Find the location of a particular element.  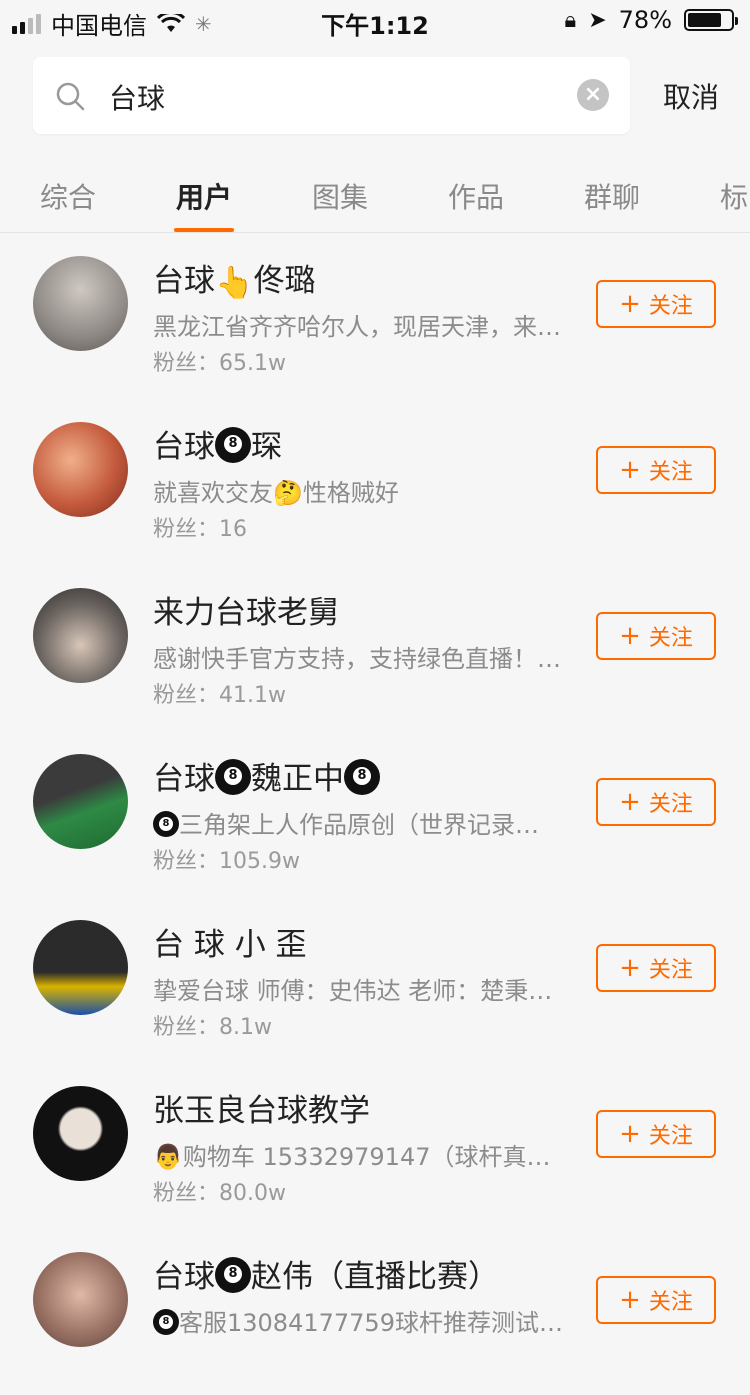

search-input: 台球 is located at coordinates (137, 97).